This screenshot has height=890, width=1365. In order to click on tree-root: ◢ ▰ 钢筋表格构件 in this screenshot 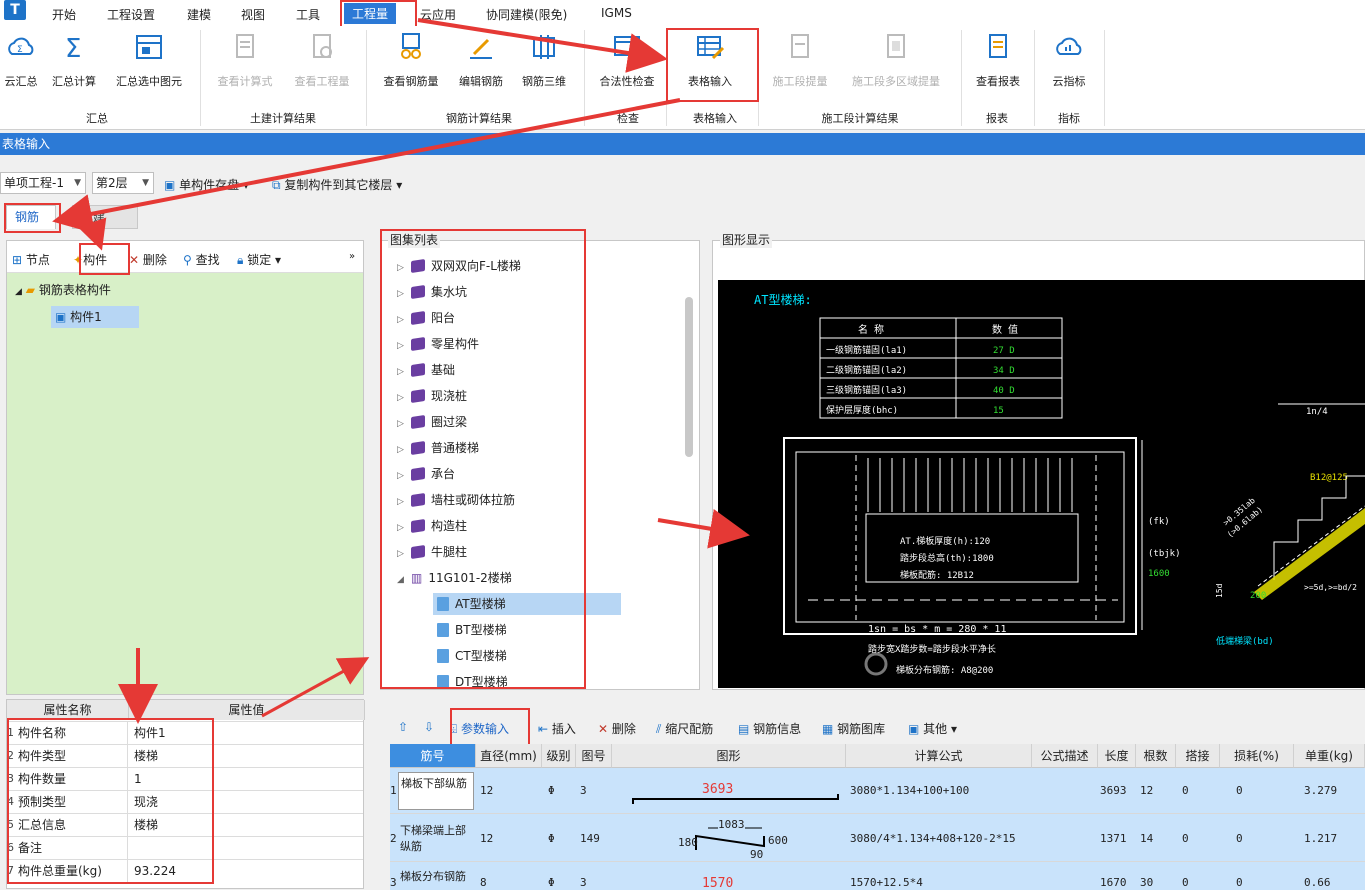, I will do `click(63, 289)`.